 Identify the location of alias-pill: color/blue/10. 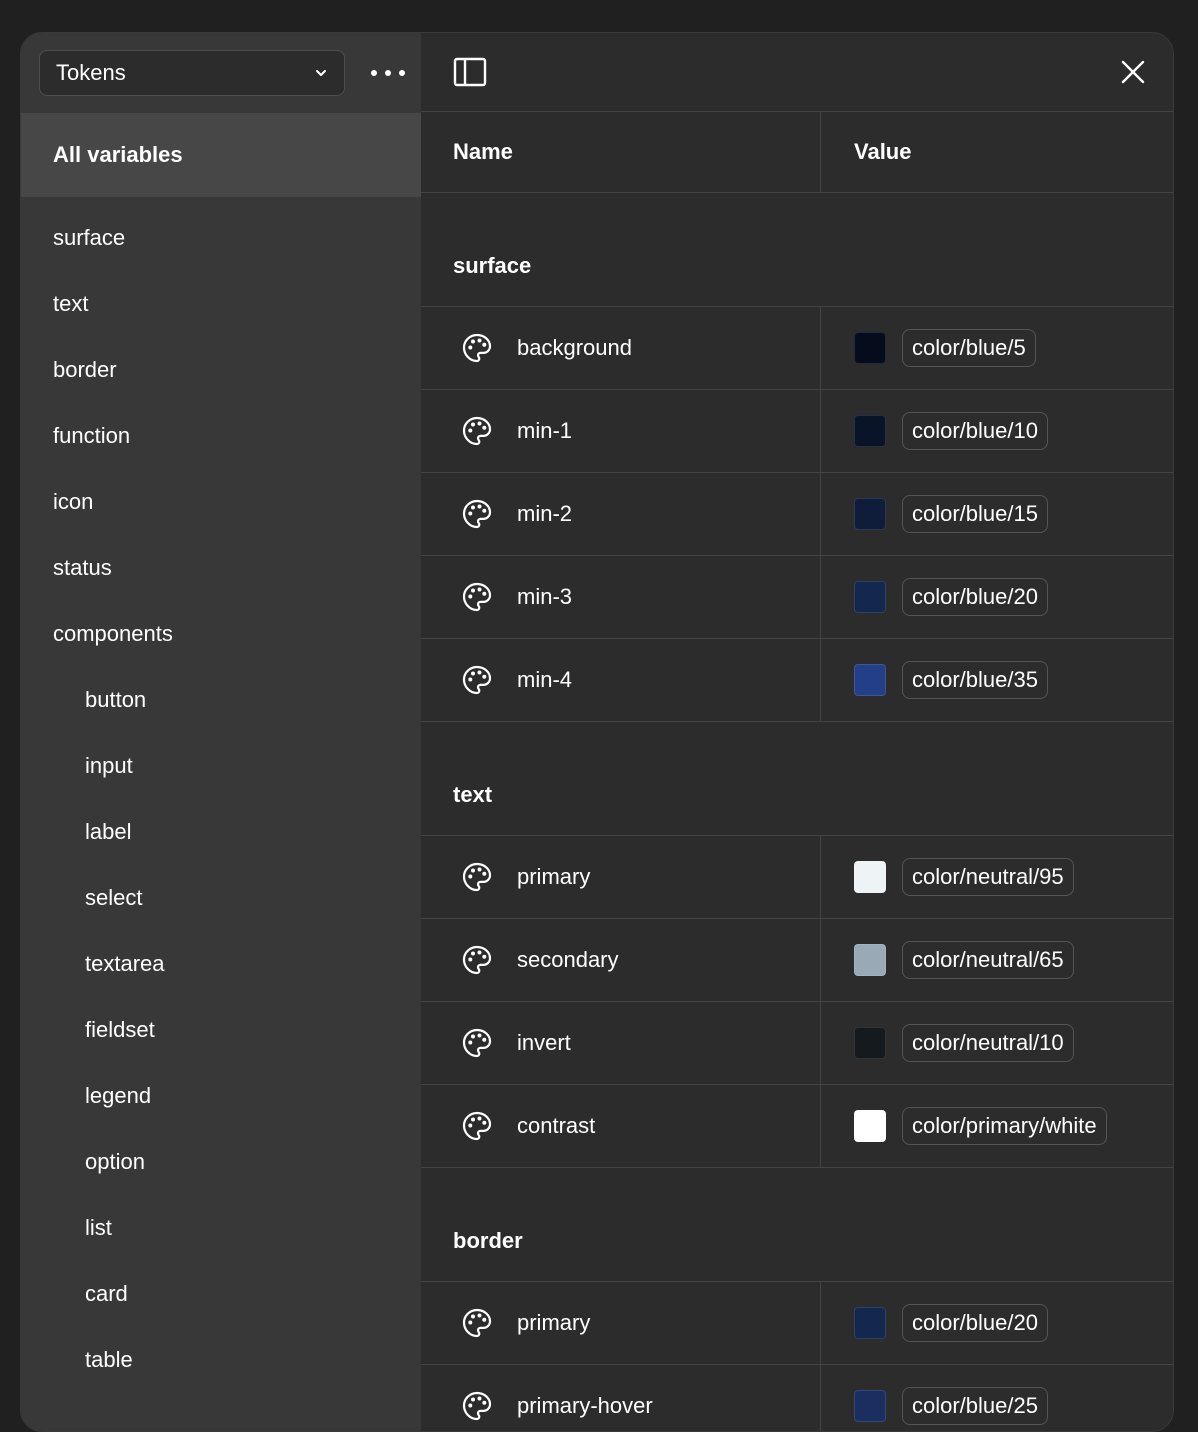
(975, 431).